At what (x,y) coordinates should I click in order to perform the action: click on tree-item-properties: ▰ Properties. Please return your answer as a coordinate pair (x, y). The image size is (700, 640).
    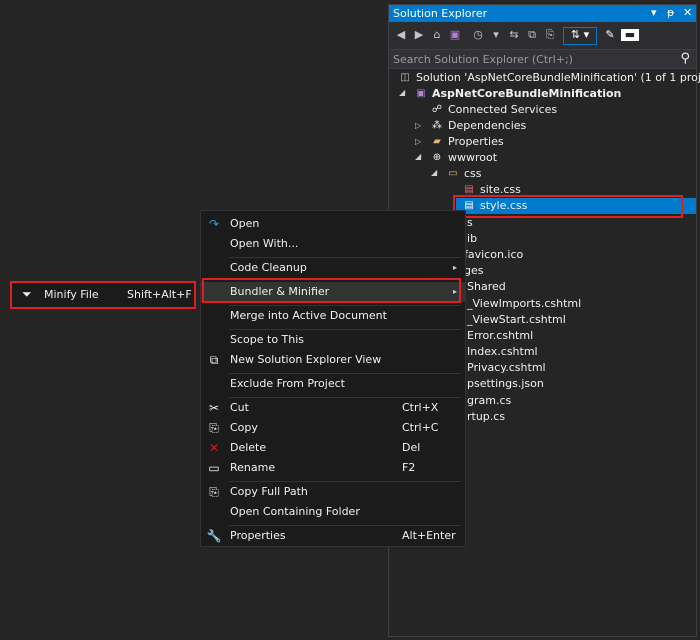
    Looking at the image, I should click on (466, 142).